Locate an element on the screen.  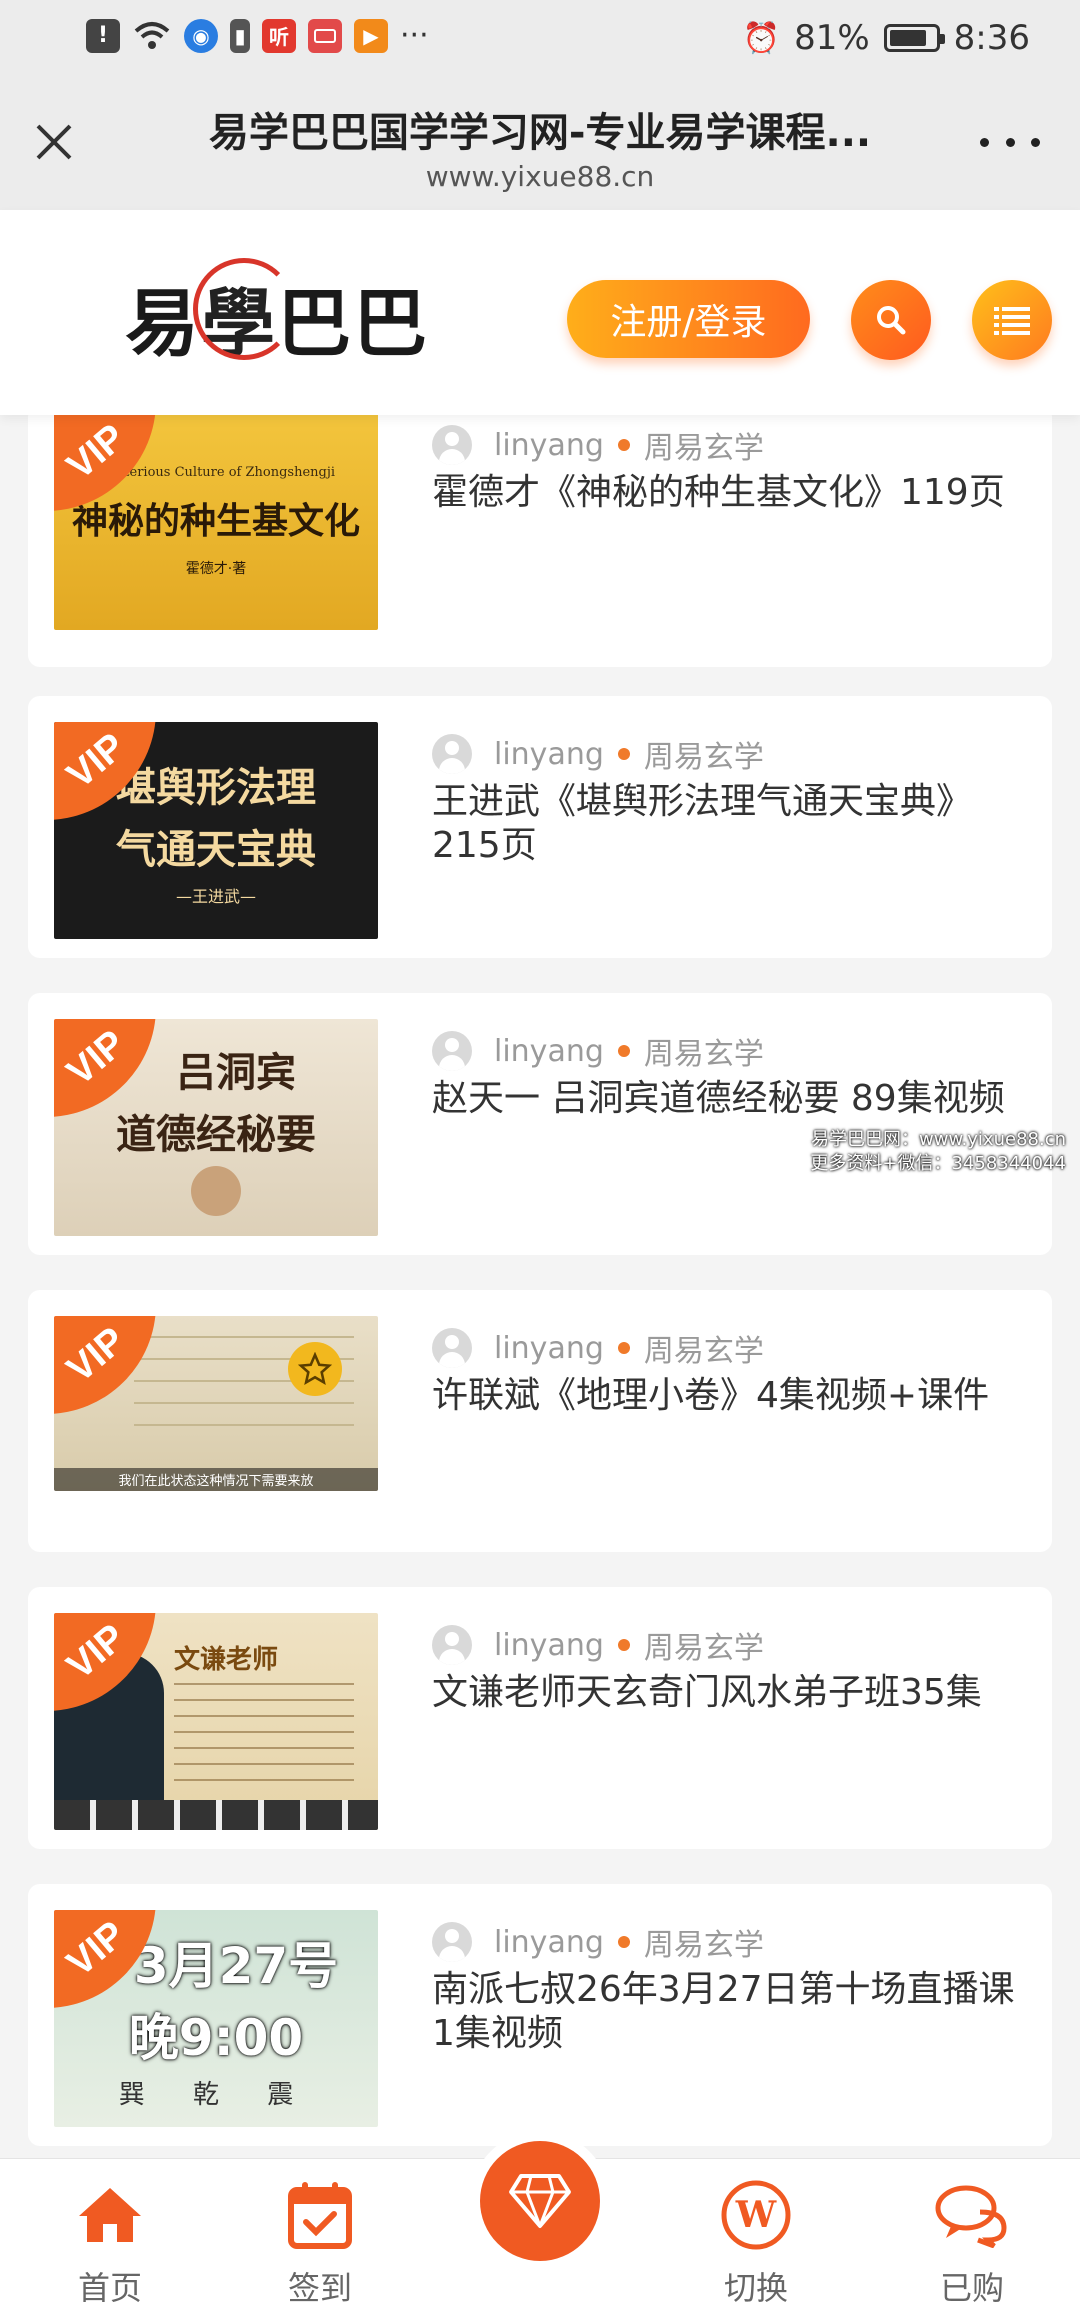
post-thumbnail: 堪舆形法理 气通天宝典 —王进武— VIP is located at coordinates (216, 830).